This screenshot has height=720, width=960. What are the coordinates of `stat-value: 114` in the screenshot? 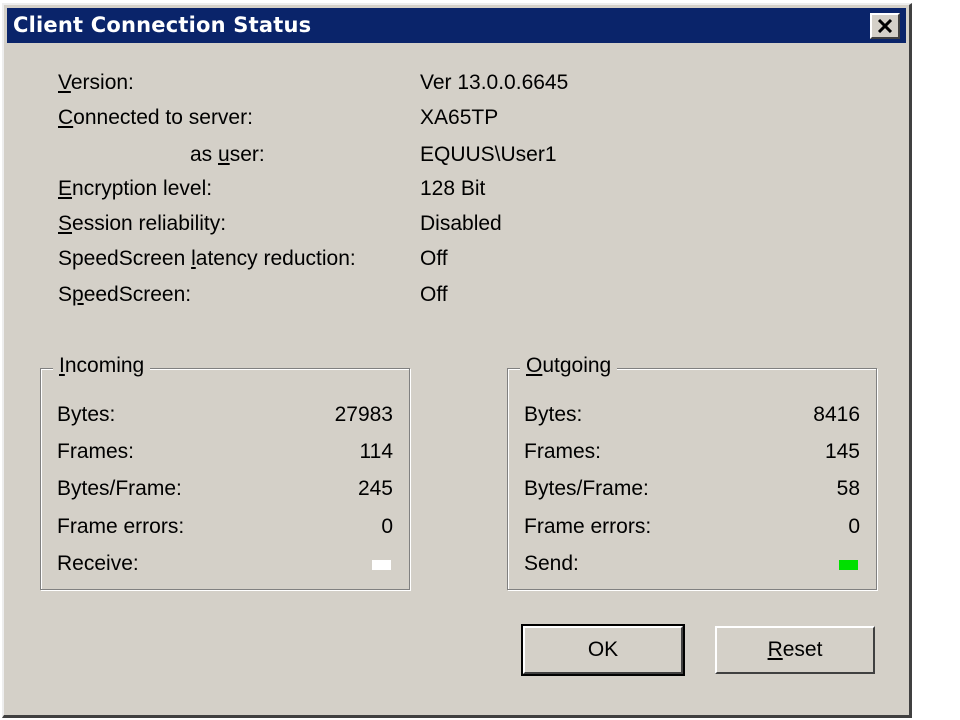 It's located at (376, 451).